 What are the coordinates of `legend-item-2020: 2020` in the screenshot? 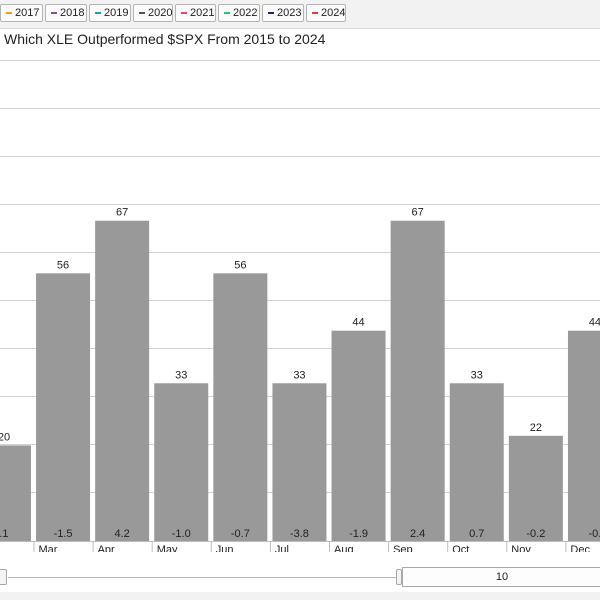 It's located at (153, 13).